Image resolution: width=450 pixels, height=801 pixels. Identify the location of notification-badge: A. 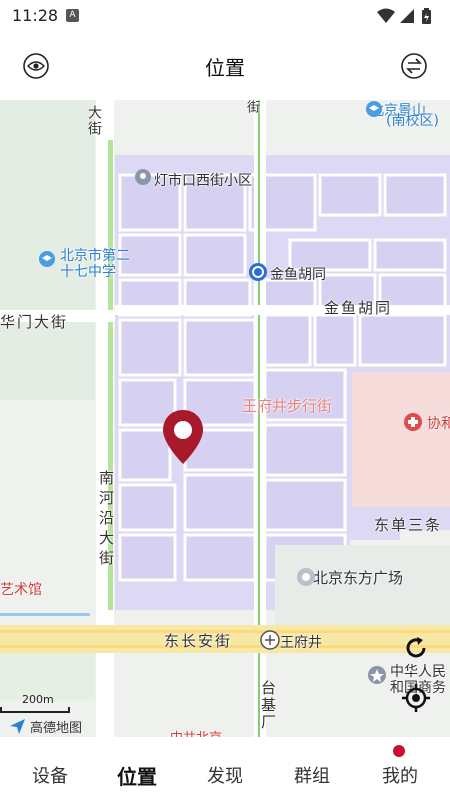
(72, 15).